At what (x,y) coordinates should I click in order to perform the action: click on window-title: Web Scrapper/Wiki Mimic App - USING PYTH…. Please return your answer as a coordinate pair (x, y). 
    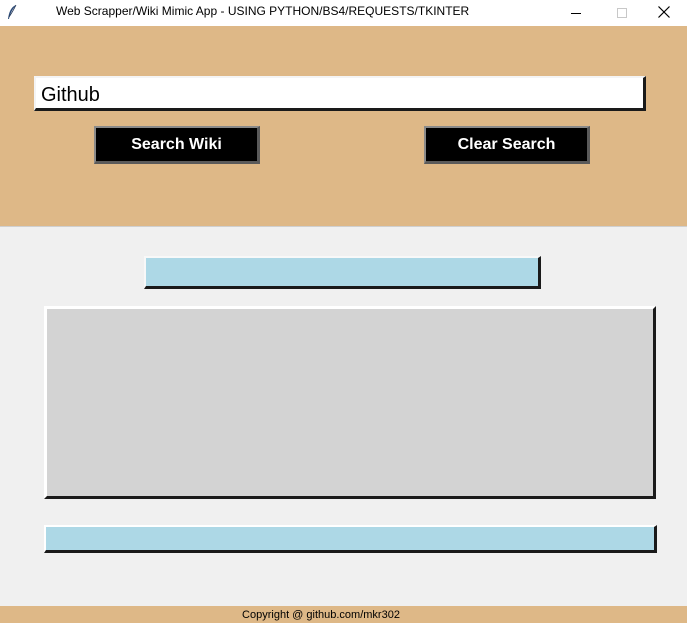
    Looking at the image, I should click on (263, 11).